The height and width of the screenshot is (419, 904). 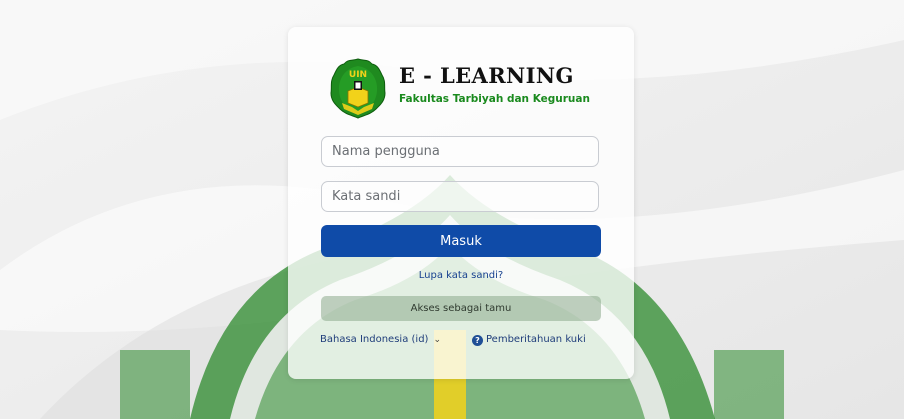 What do you see at coordinates (536, 339) in the screenshot?
I see `cookie-notice-label: Pemberitahuan kuki` at bounding box center [536, 339].